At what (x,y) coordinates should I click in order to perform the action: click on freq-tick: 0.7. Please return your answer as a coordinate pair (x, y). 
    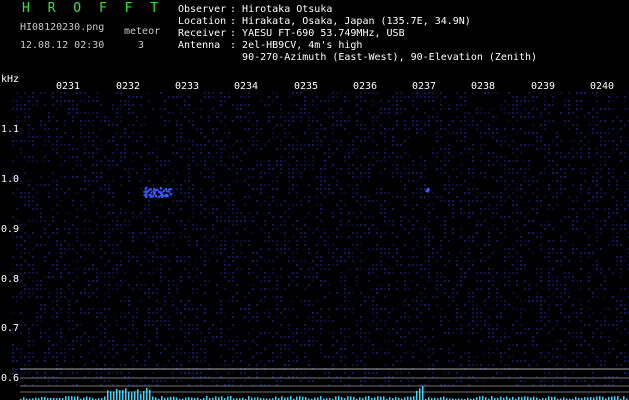
    Looking at the image, I should click on (10, 328).